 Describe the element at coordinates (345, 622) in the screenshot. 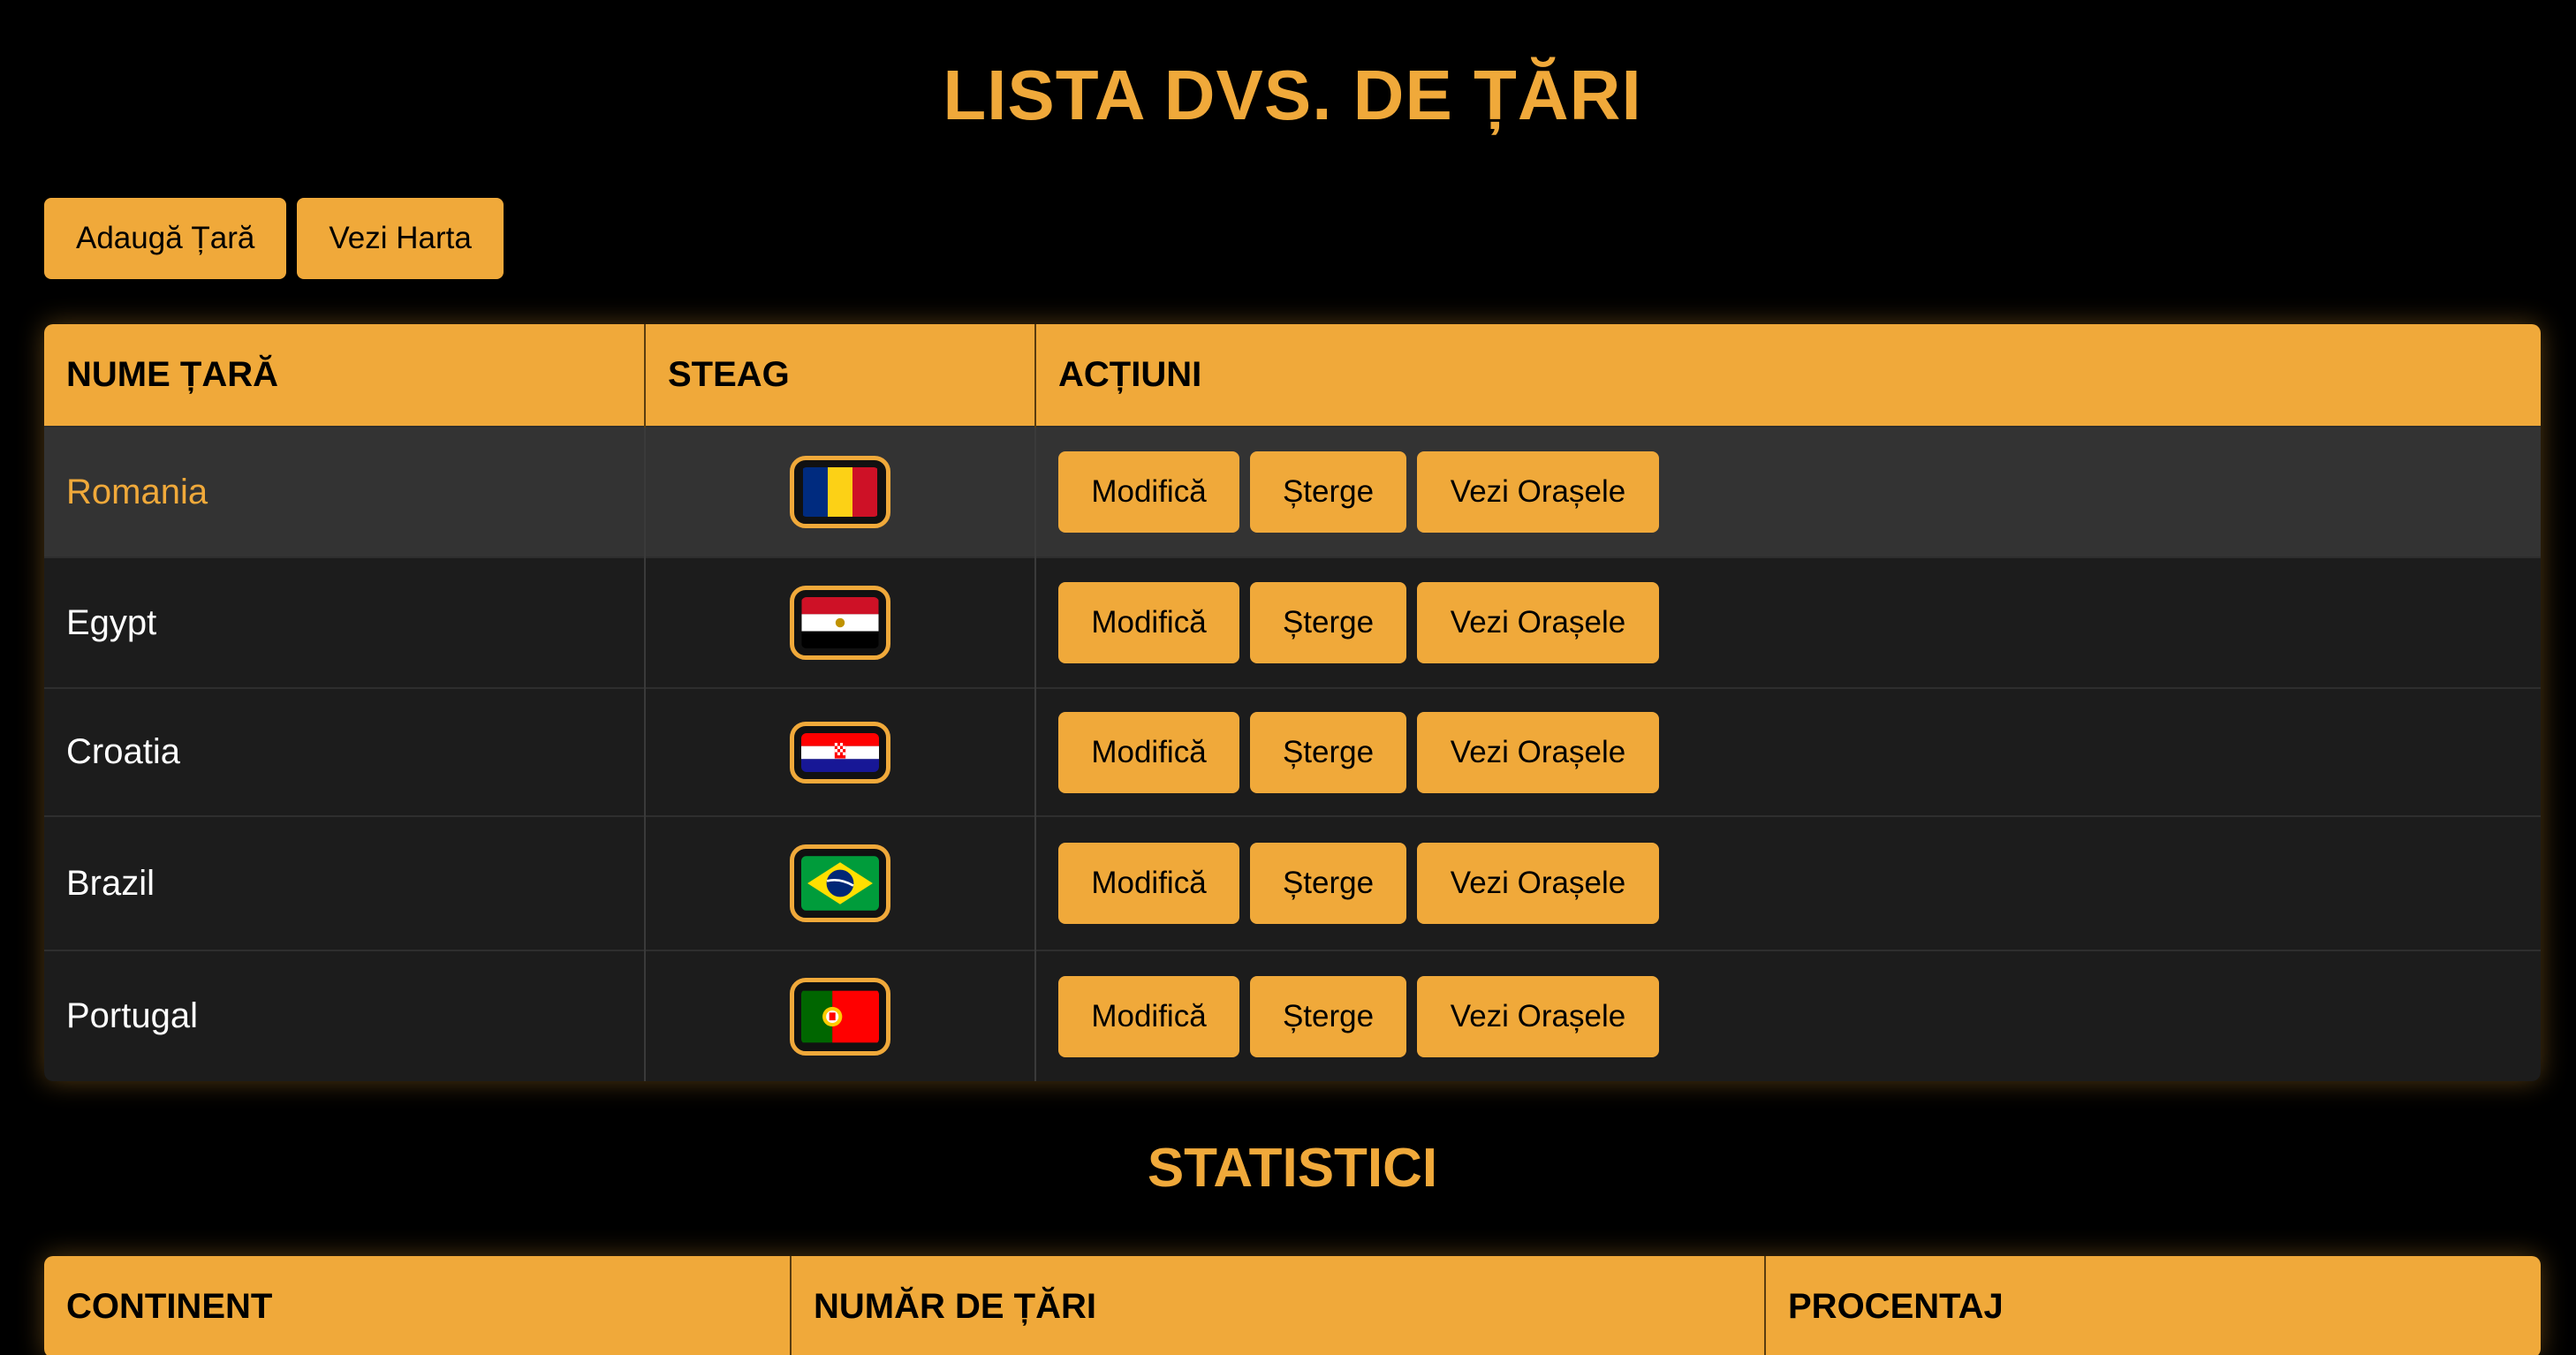

I see `country-name: Egypt` at that location.